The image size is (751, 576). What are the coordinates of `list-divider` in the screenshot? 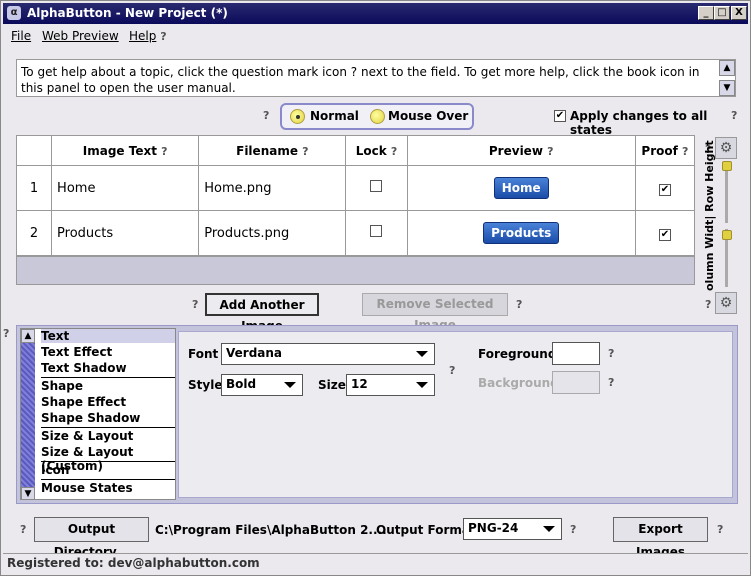 It's located at (108, 479).